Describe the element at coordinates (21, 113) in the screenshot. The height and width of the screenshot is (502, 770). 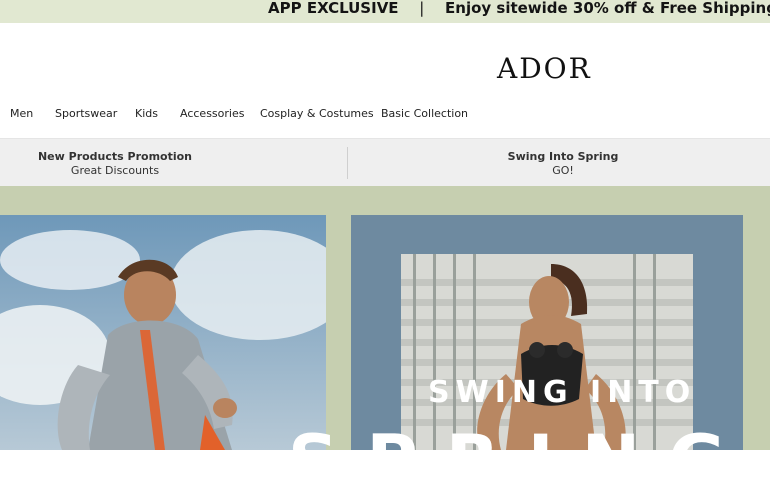
I see `nav-item-men: Men` at that location.